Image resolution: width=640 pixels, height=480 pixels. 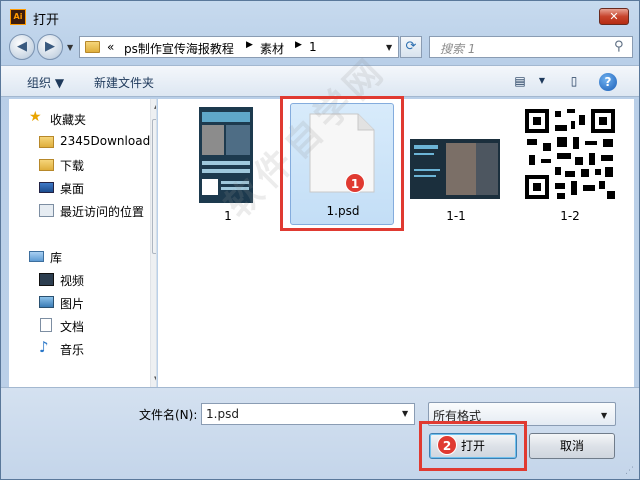 What do you see at coordinates (72, 166) in the screenshot?
I see `nav-item-label: 下载` at bounding box center [72, 166].